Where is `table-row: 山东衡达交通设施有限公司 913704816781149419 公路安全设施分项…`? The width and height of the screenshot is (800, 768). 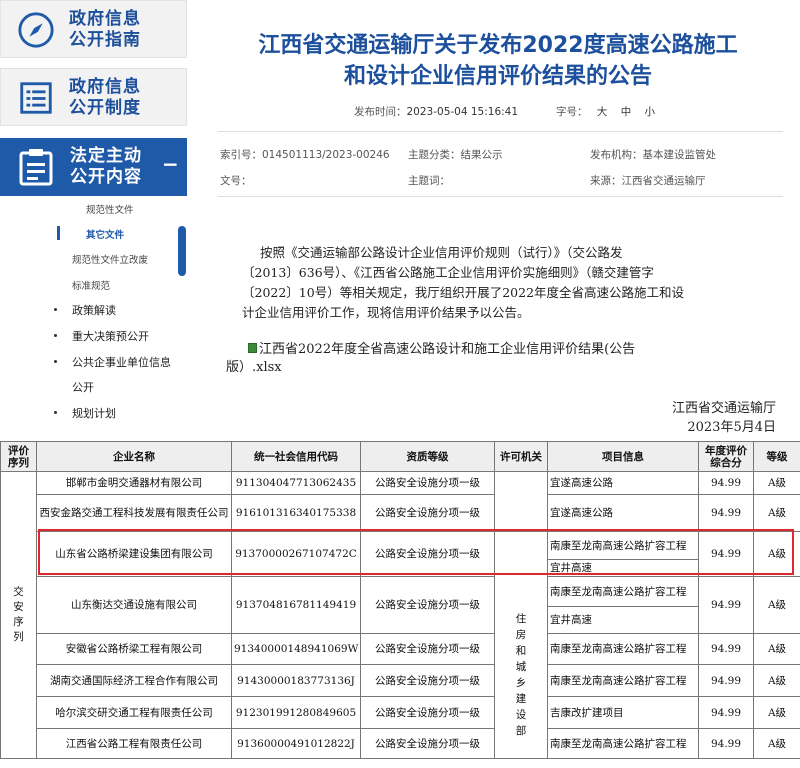 table-row: 山东衡达交通设施有限公司 913704816781149419 公路安全设施分项… is located at coordinates (400, 605).